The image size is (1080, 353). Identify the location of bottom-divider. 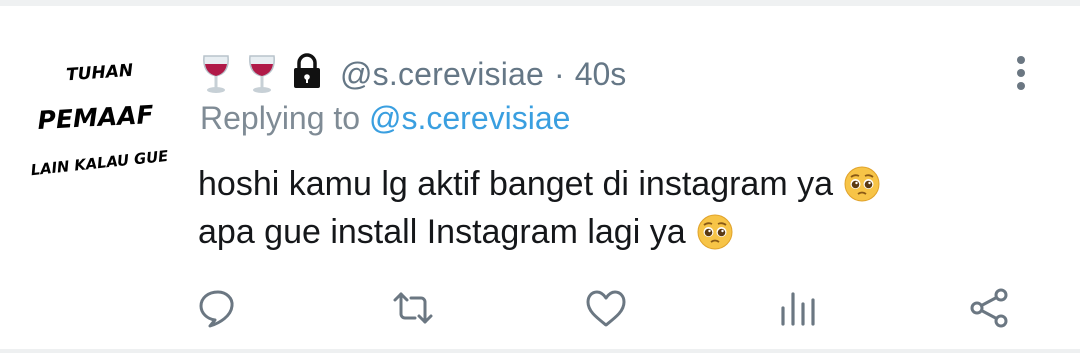
(540, 351).